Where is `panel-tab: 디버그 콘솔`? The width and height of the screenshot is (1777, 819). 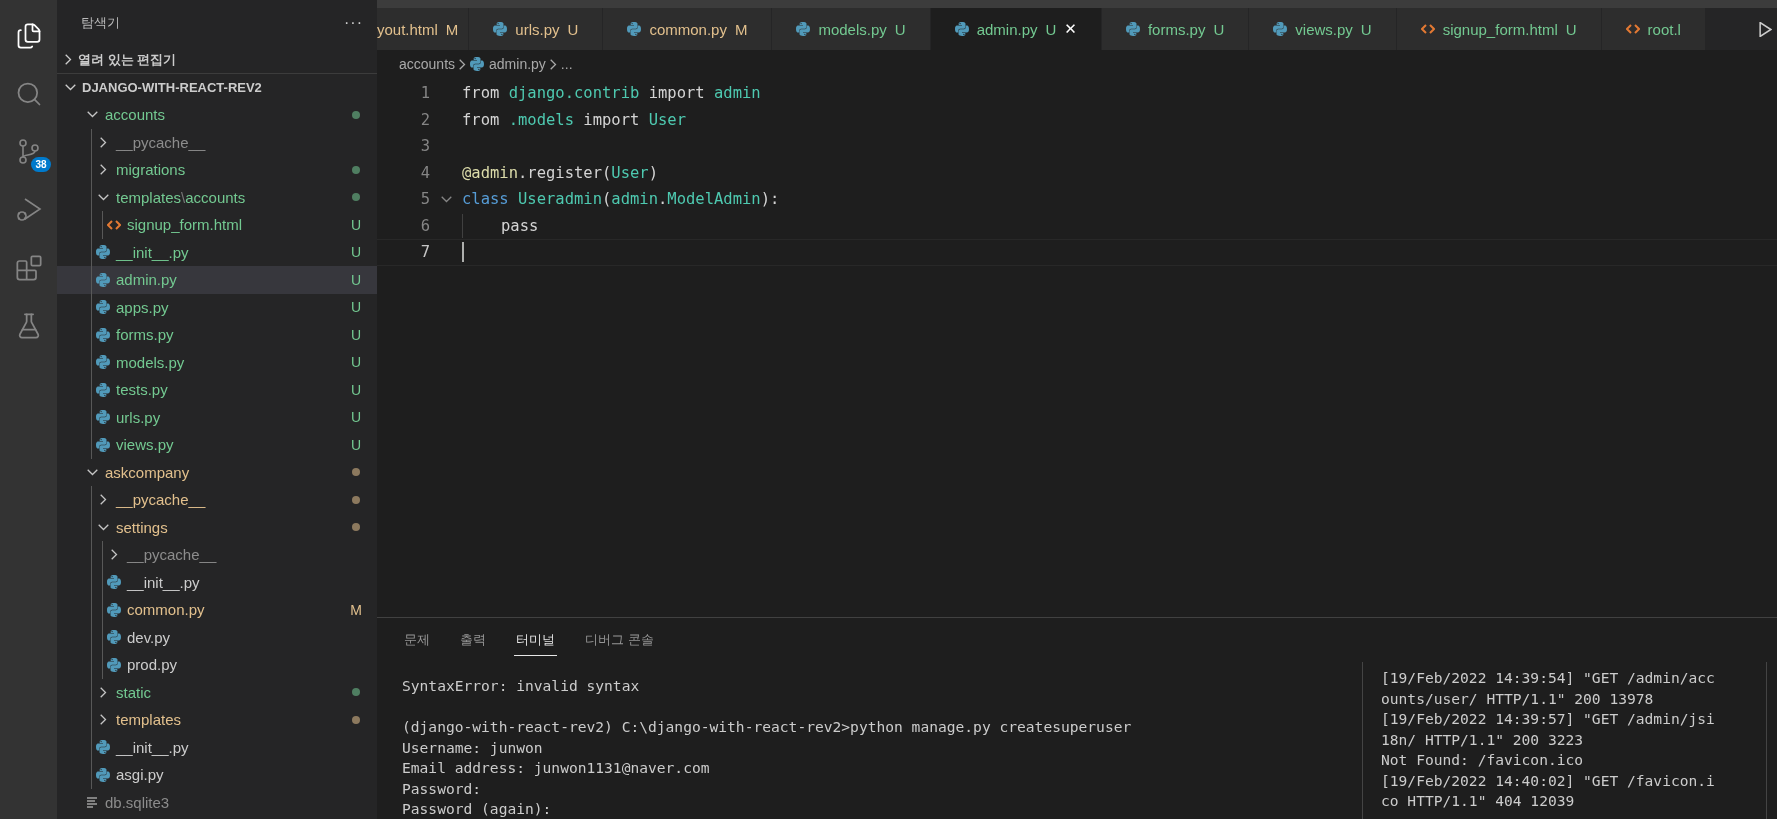
panel-tab: 디버그 콘솔 is located at coordinates (619, 640).